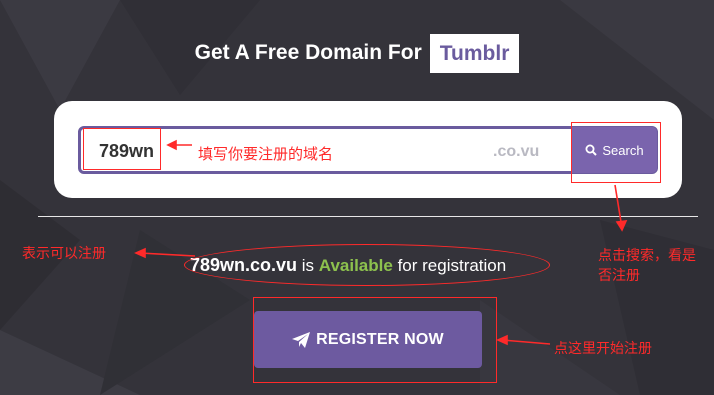 This screenshot has width=714, height=395. I want to click on search-highlight-box, so click(616, 152).